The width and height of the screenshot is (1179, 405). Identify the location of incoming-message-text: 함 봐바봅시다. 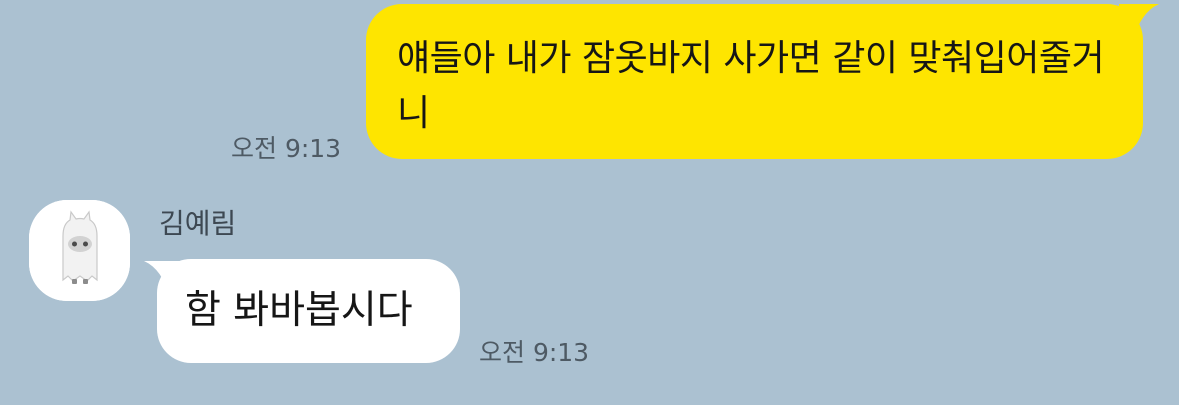
(299, 310).